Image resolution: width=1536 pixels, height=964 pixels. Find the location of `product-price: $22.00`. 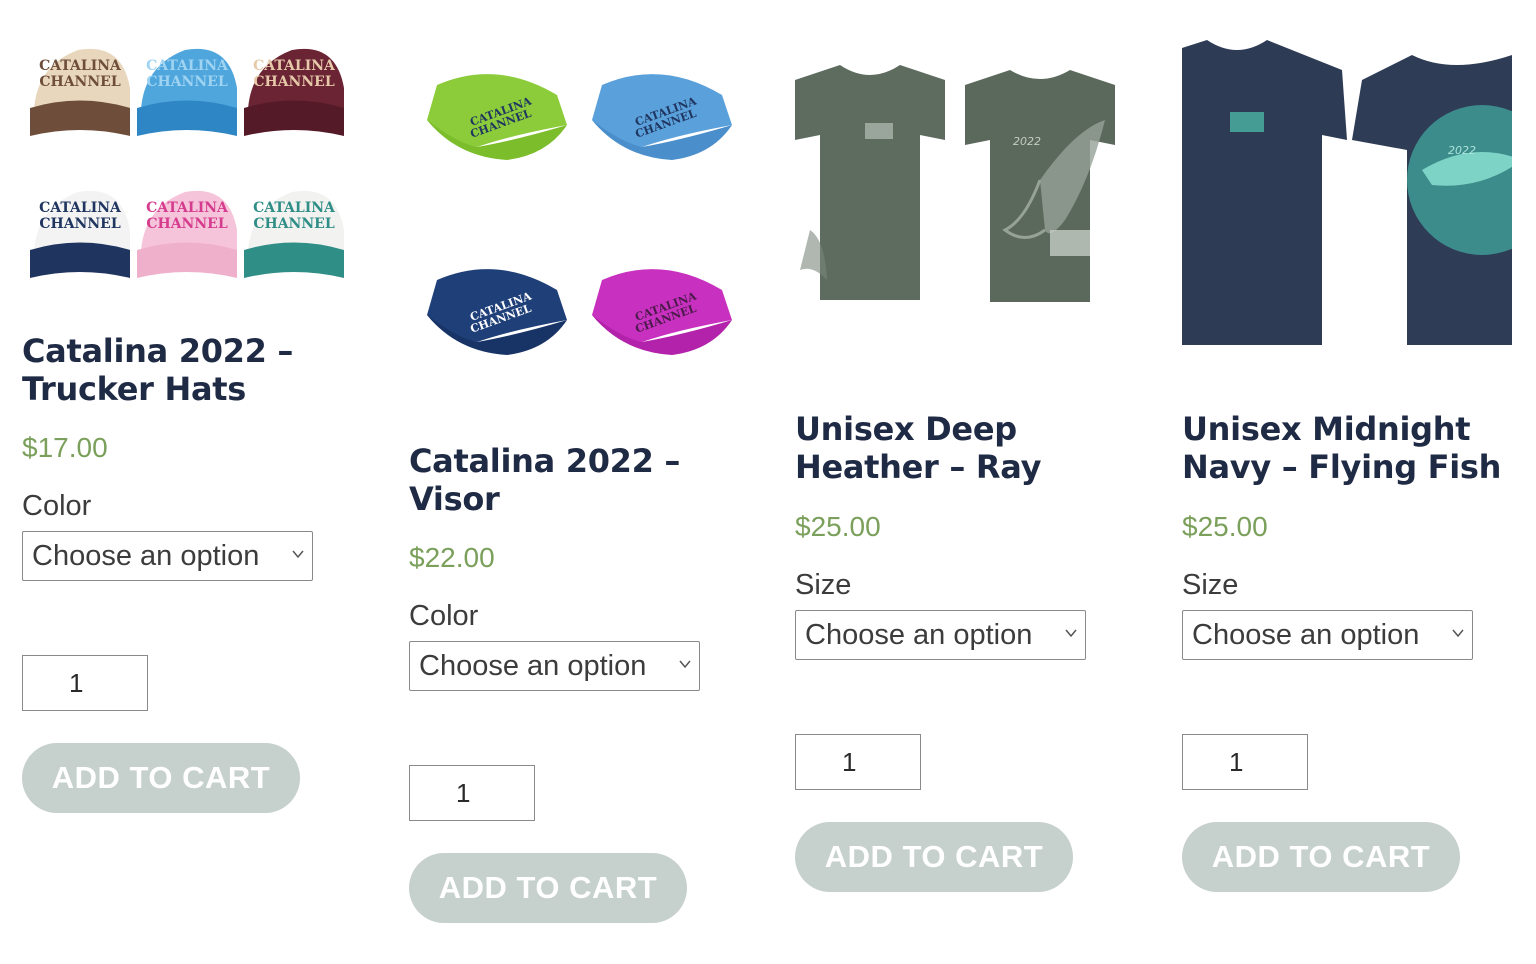

product-price: $22.00 is located at coordinates (452, 557).